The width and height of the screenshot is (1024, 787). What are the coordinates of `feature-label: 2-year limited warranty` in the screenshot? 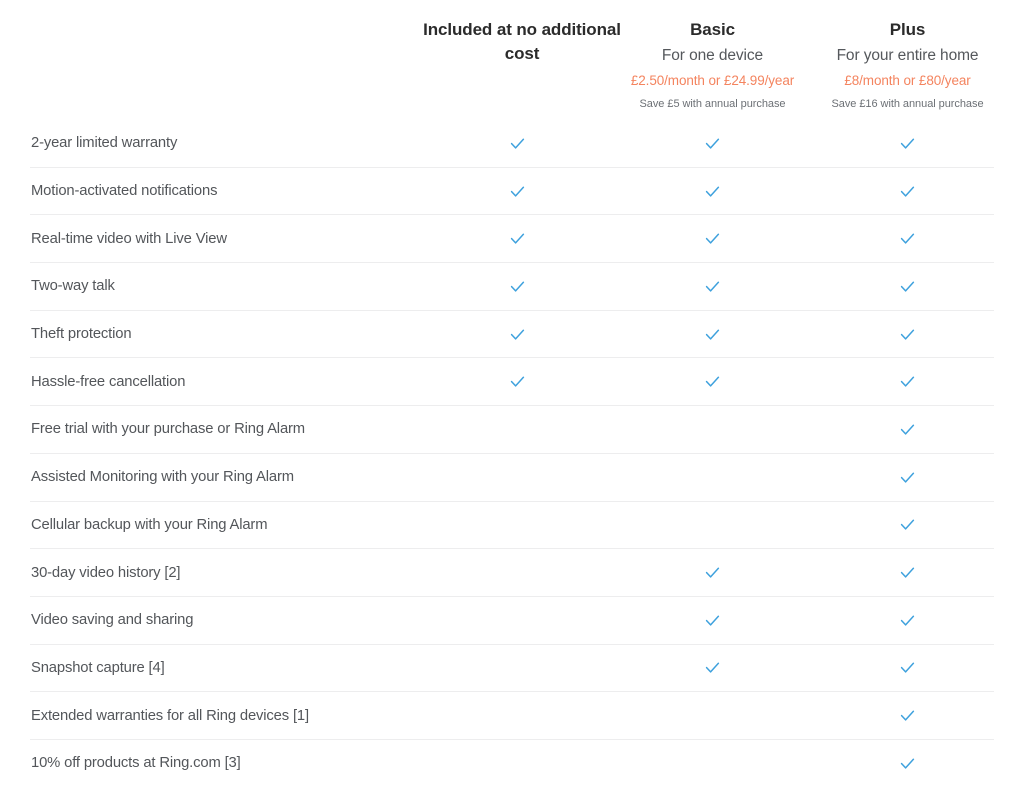 It's located at (104, 143).